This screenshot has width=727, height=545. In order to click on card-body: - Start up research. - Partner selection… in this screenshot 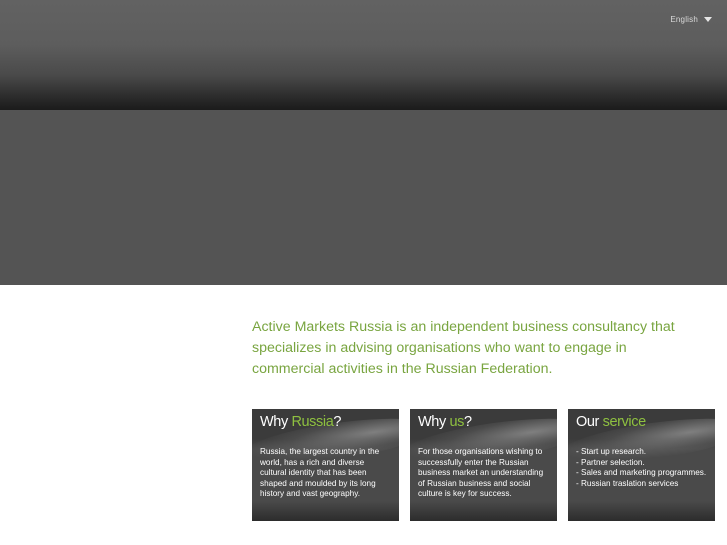, I will do `click(641, 464)`.